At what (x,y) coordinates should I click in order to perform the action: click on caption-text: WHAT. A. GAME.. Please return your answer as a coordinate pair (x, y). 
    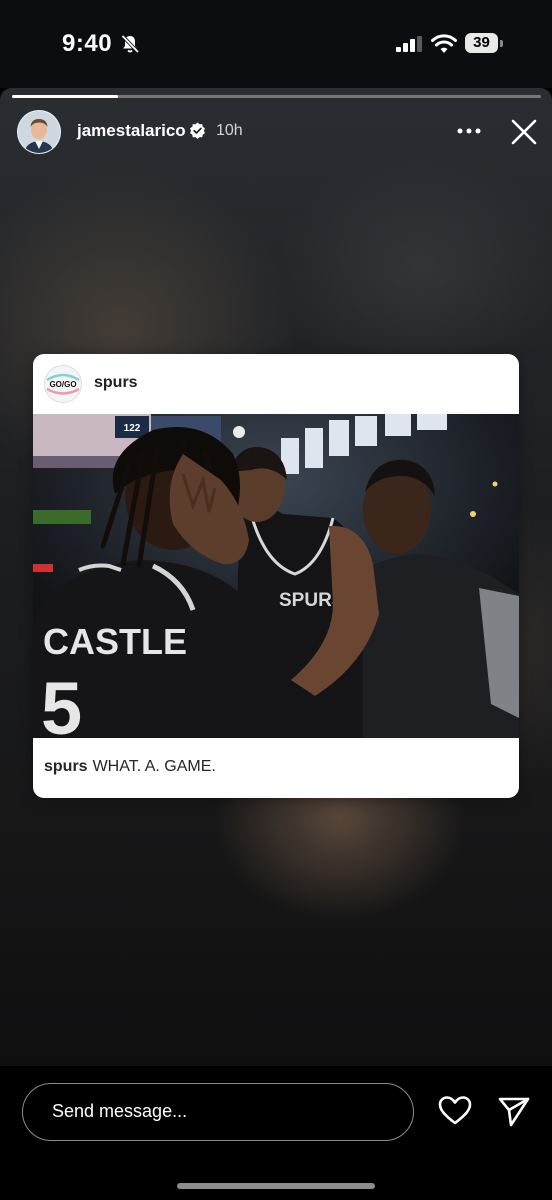
    Looking at the image, I should click on (154, 766).